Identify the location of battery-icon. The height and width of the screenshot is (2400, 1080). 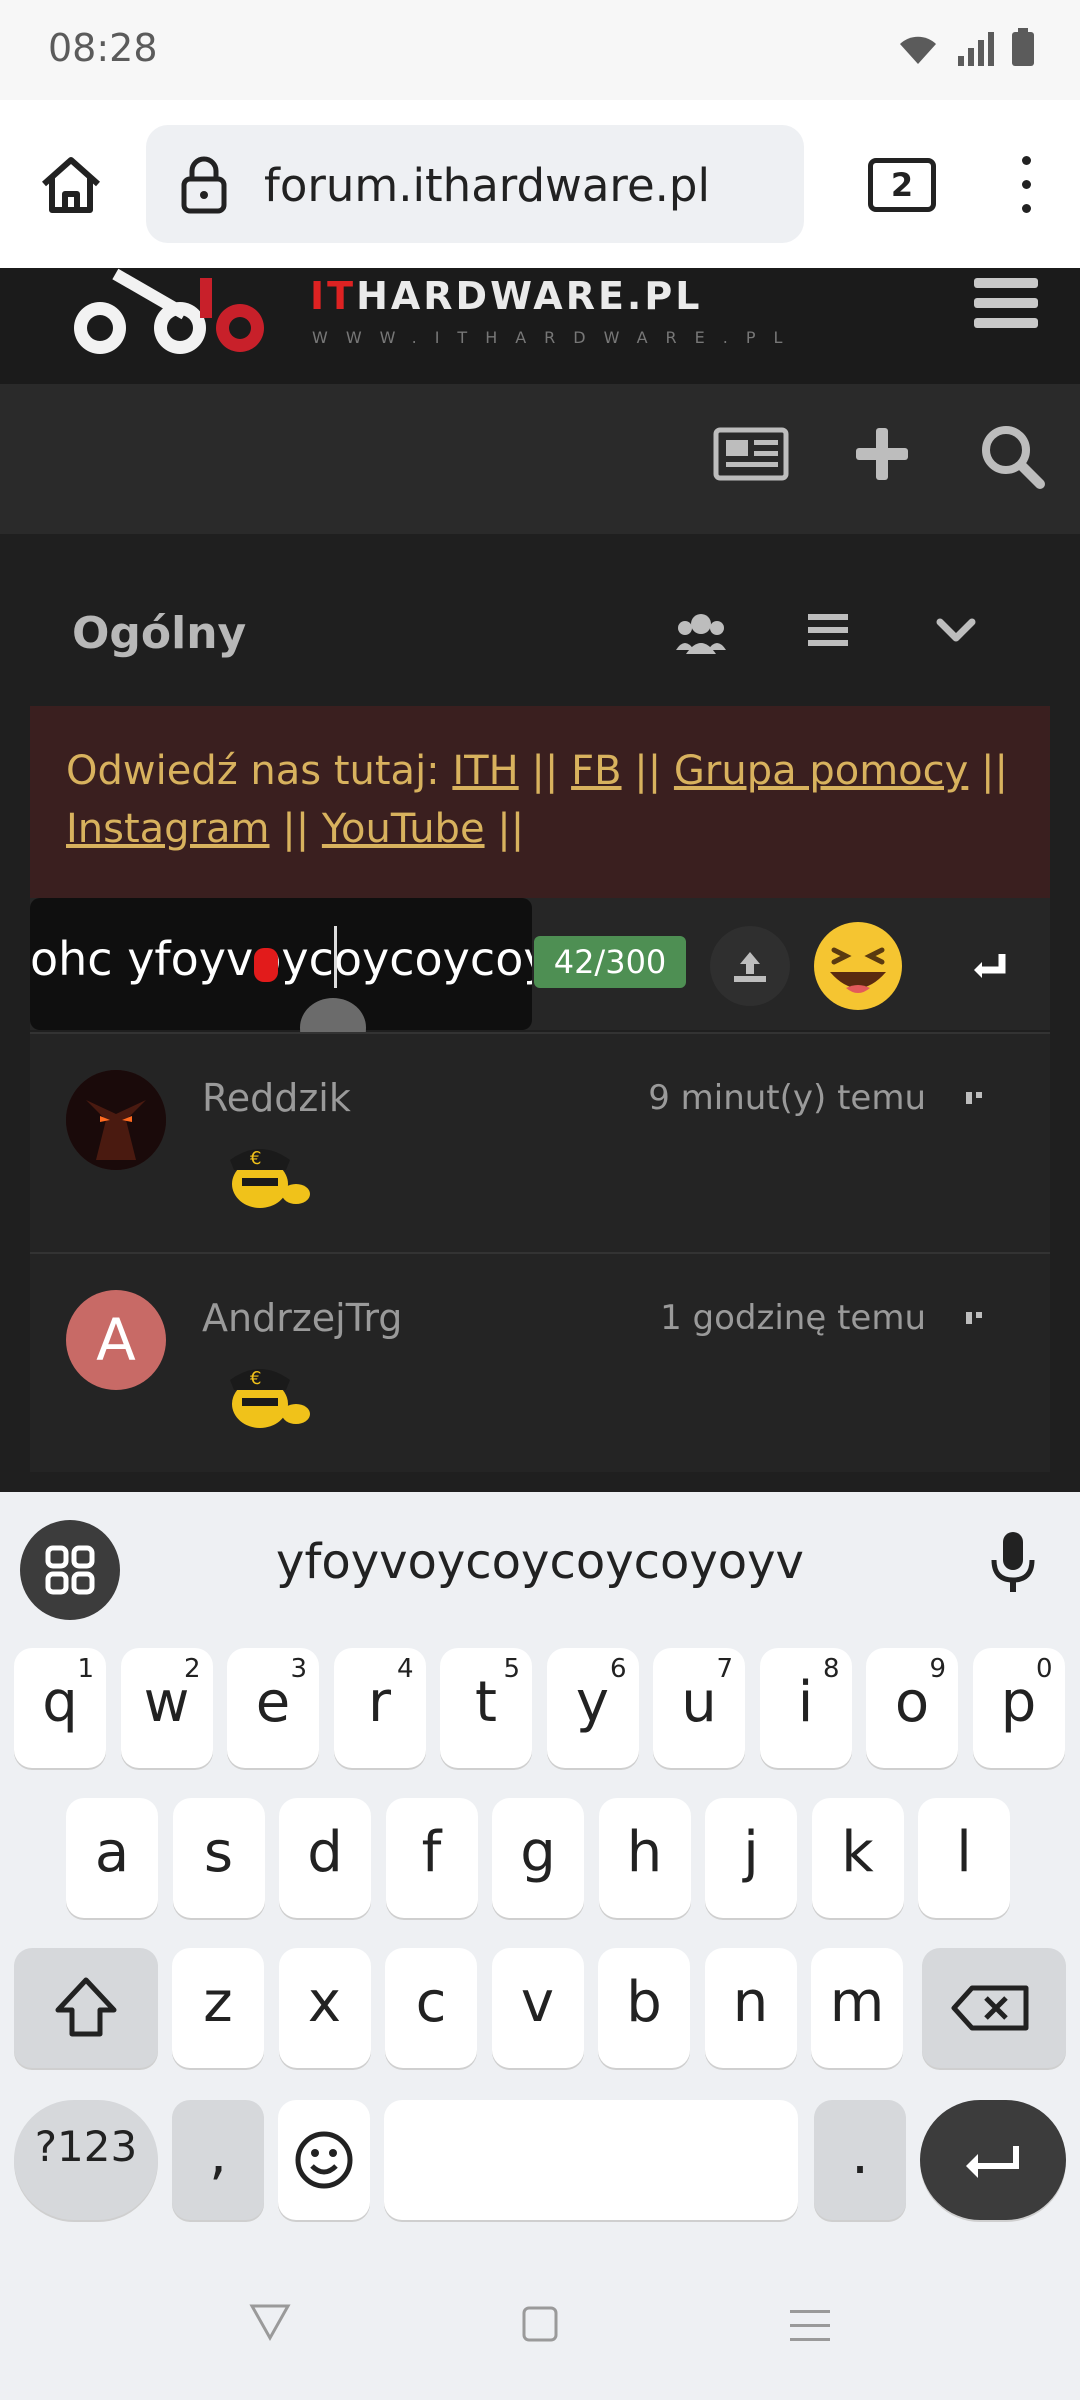
(1023, 47).